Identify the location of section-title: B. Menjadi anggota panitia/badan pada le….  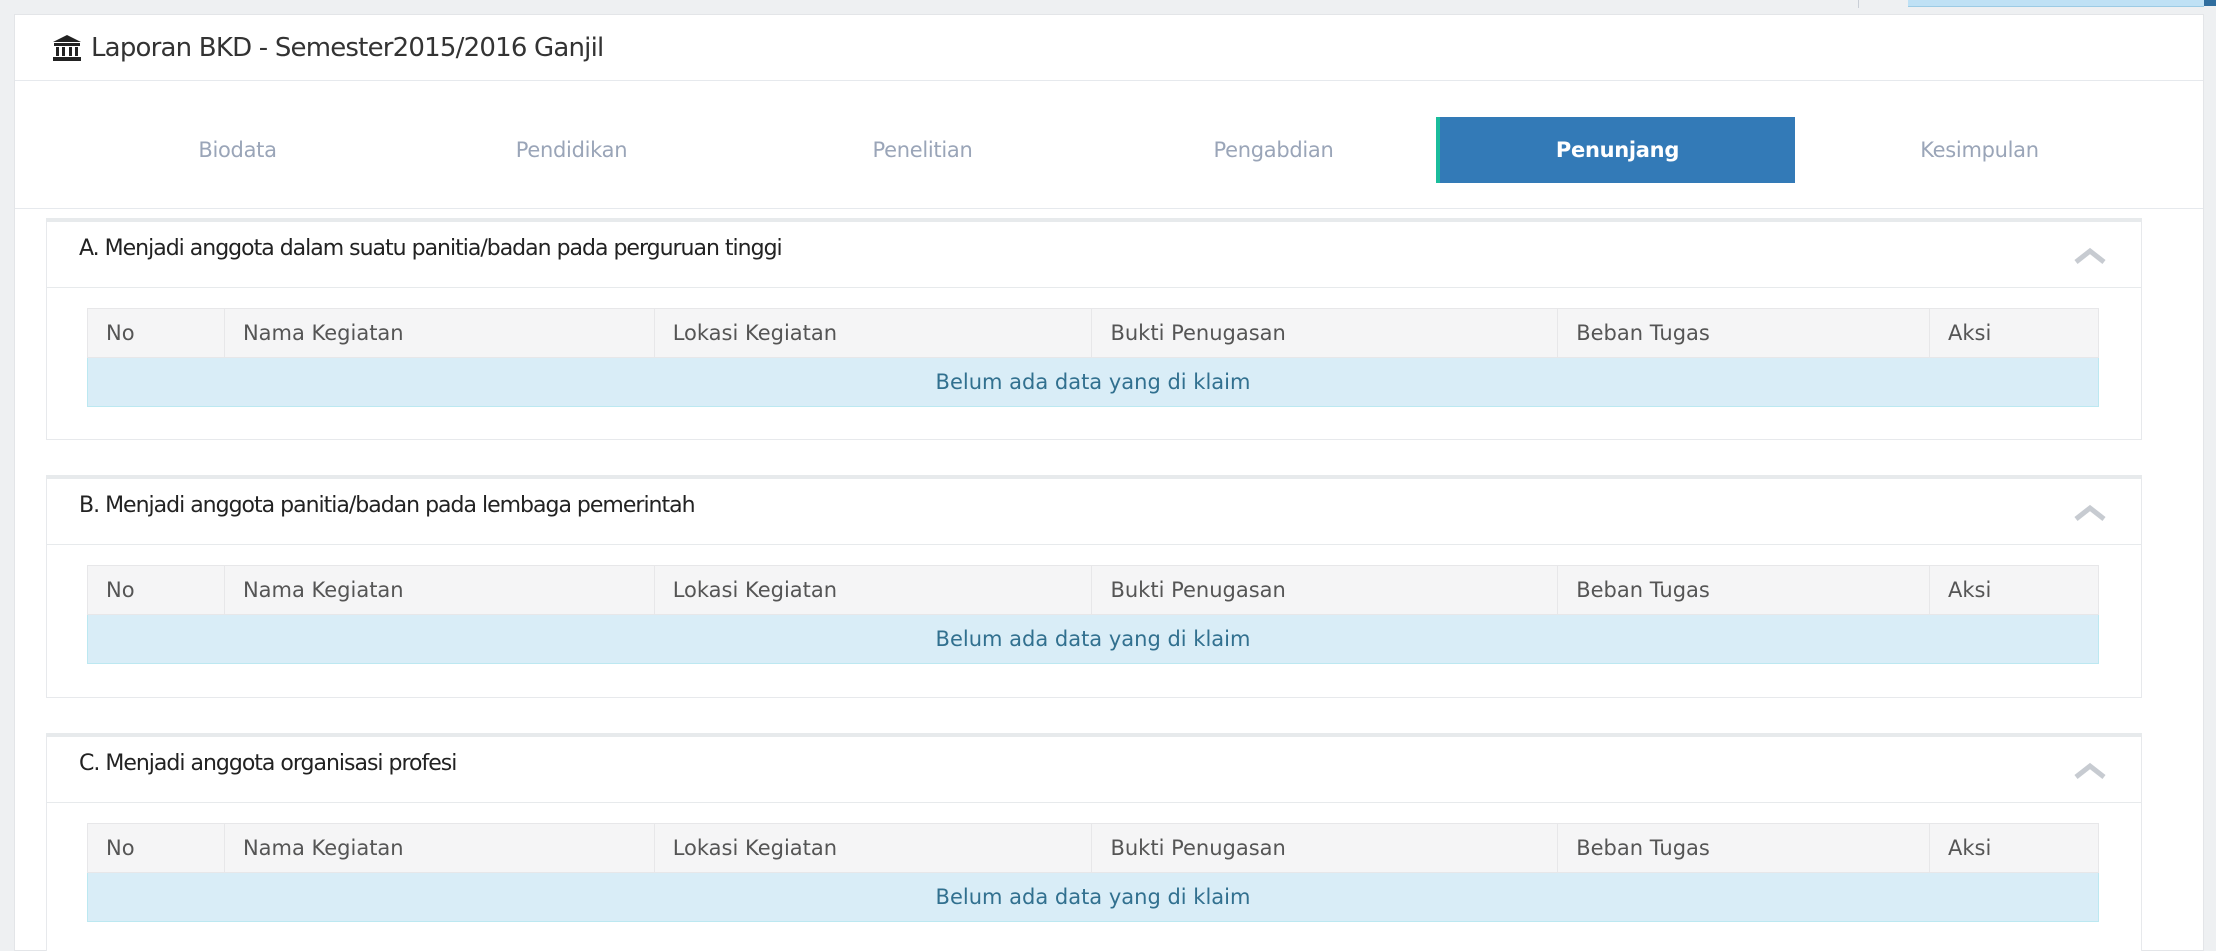
(387, 505).